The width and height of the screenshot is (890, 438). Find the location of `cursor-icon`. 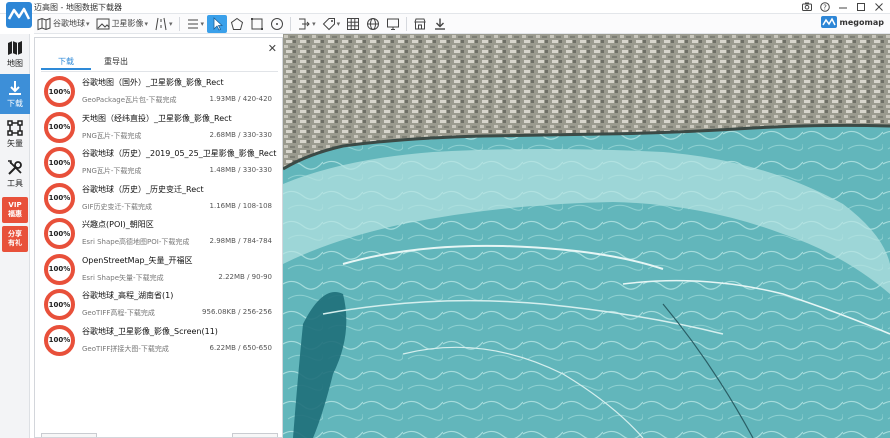

cursor-icon is located at coordinates (218, 23).